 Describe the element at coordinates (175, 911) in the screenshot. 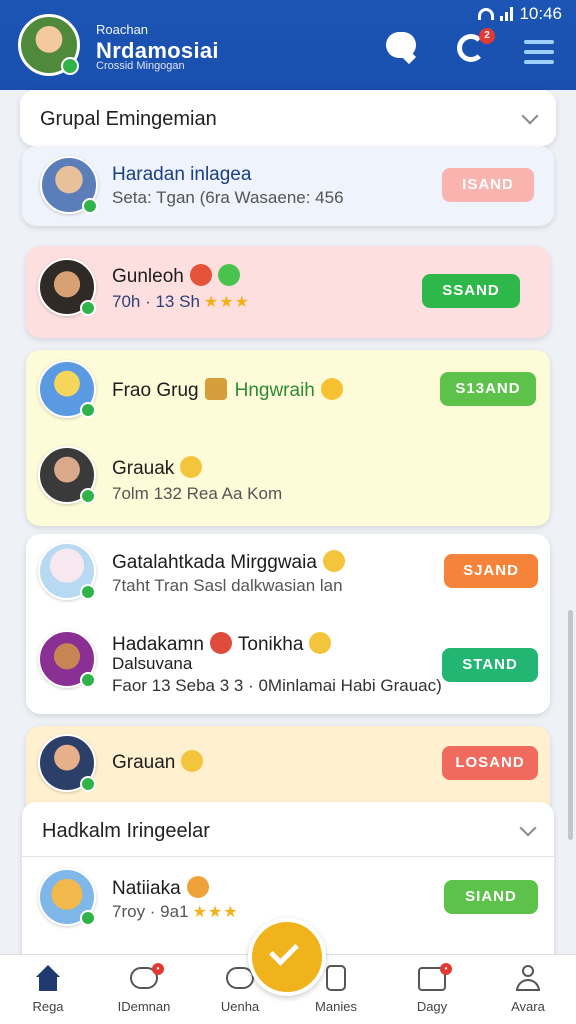

I see `contact-meta: 7roy · 9a1 ★★★` at that location.